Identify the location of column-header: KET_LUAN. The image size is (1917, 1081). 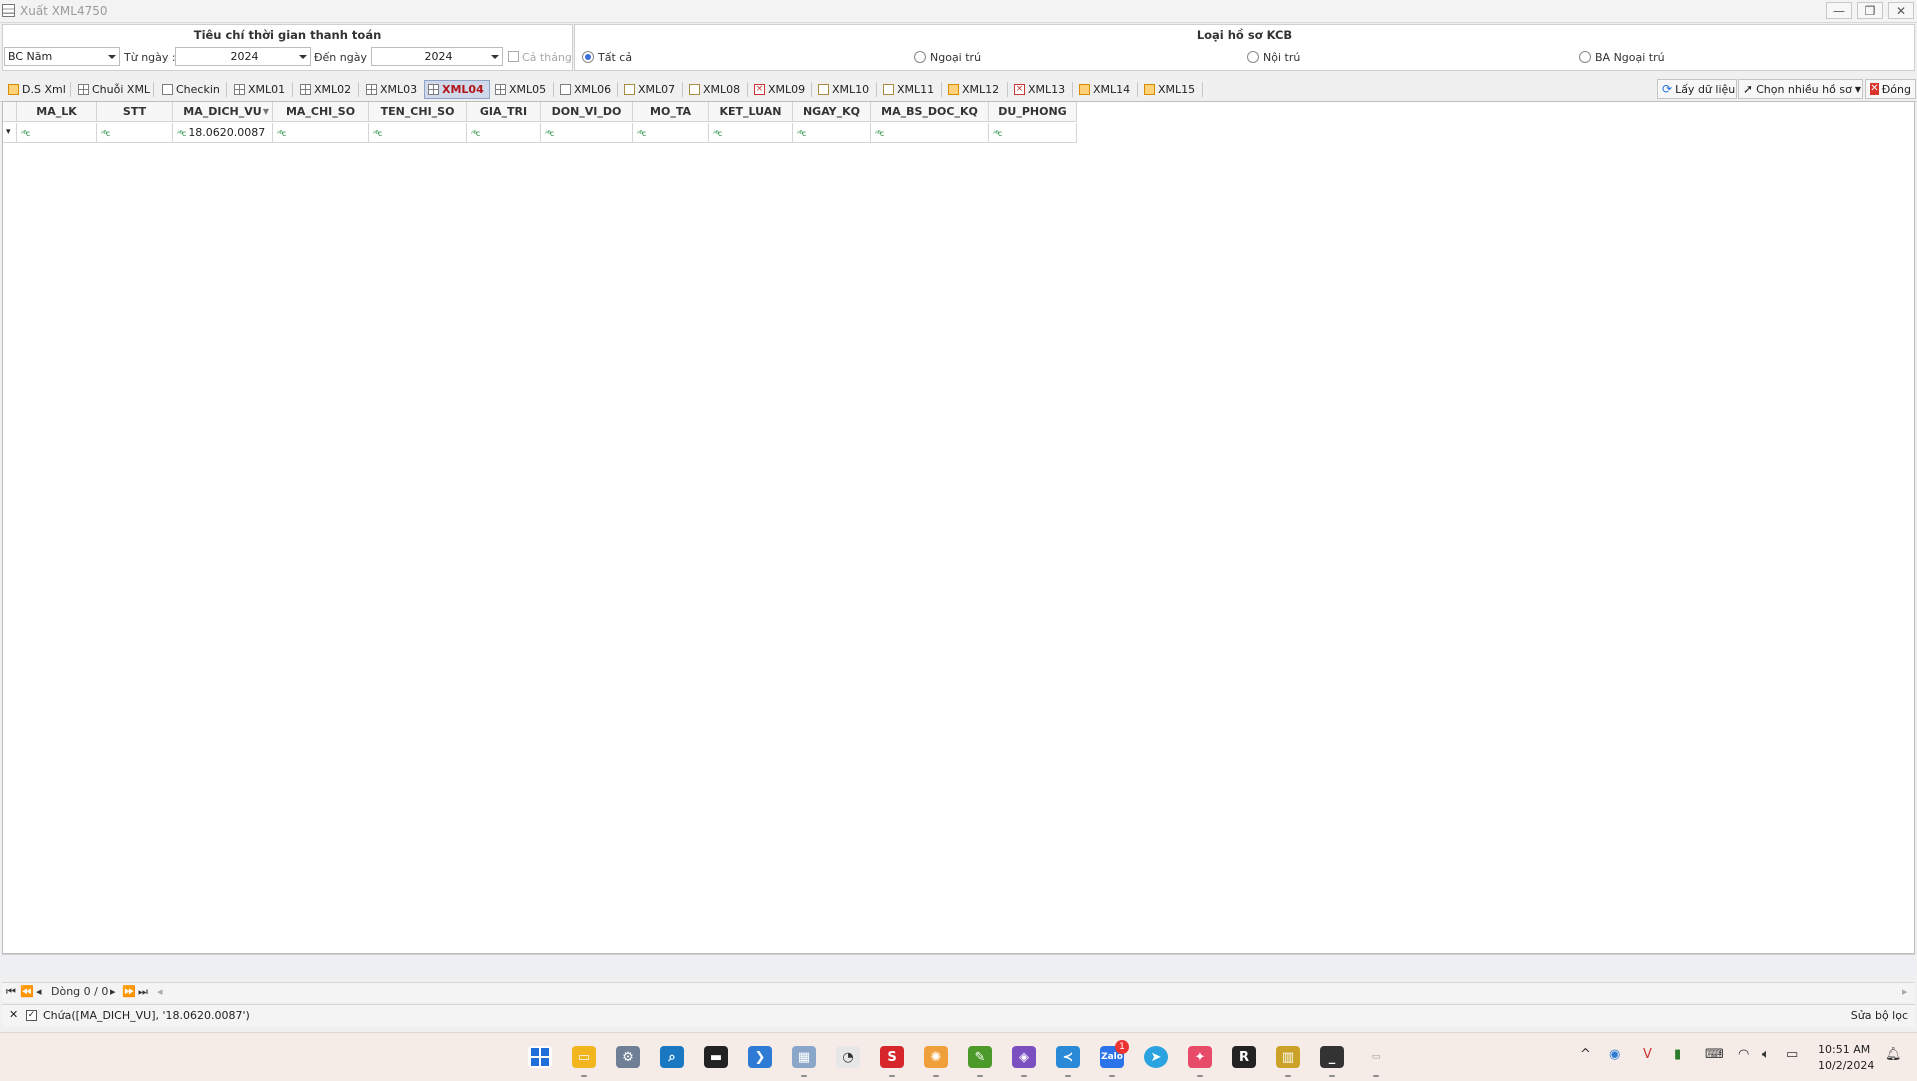
(751, 112).